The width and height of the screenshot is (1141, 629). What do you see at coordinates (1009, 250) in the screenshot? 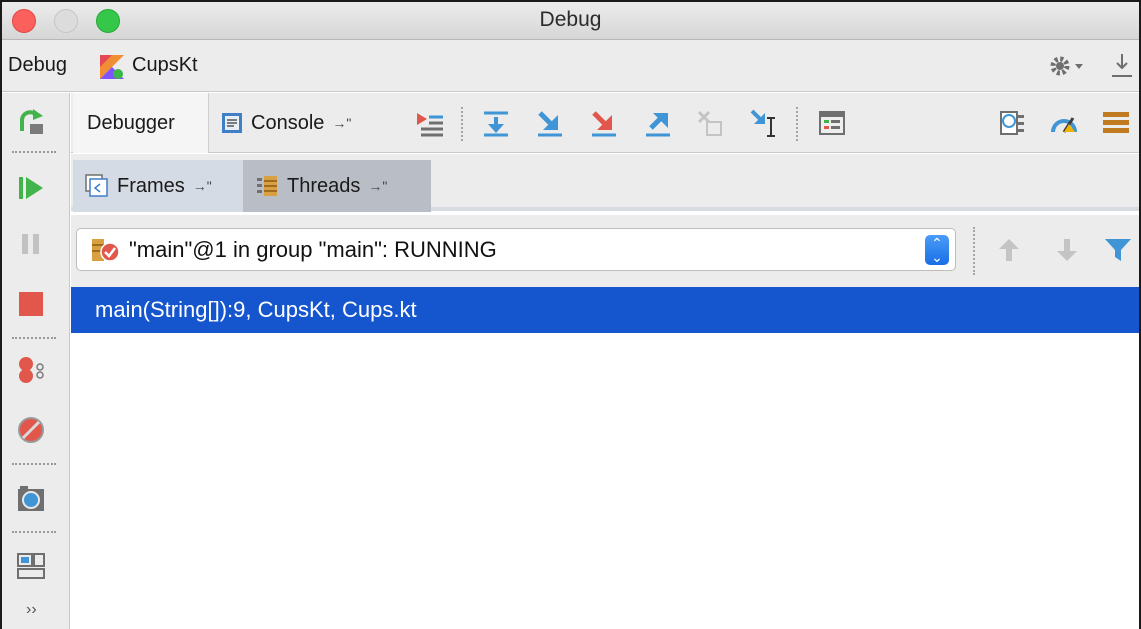
I see `up-arrow-icon` at bounding box center [1009, 250].